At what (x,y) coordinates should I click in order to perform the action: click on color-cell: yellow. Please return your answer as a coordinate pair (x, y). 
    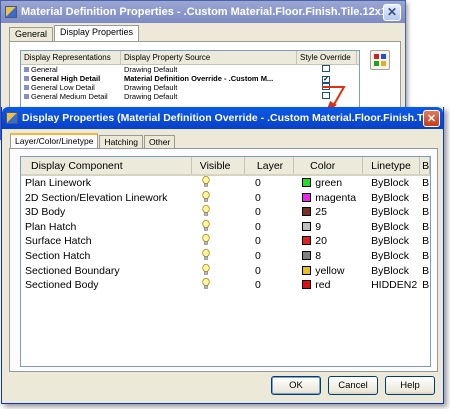
    Looking at the image, I should click on (328, 271).